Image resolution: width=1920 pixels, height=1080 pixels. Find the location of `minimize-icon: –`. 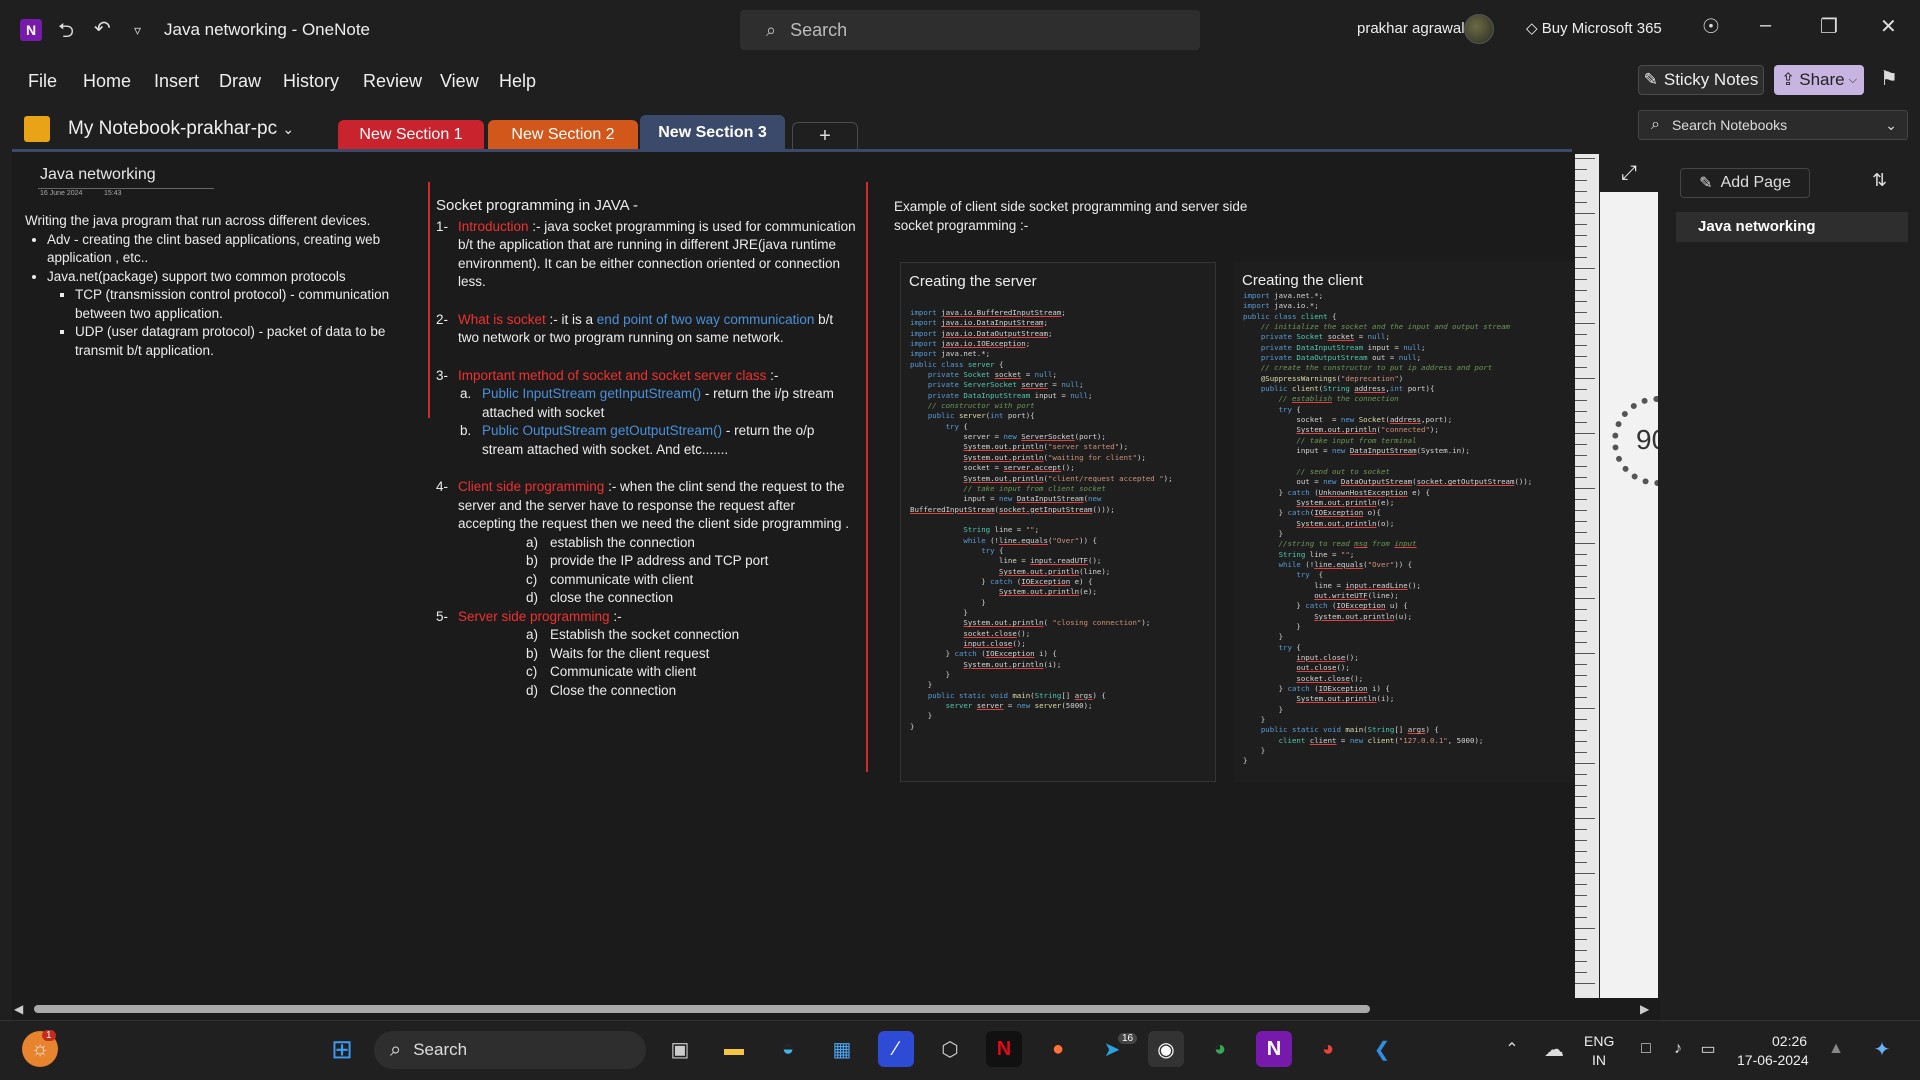

minimize-icon: – is located at coordinates (1765, 25).